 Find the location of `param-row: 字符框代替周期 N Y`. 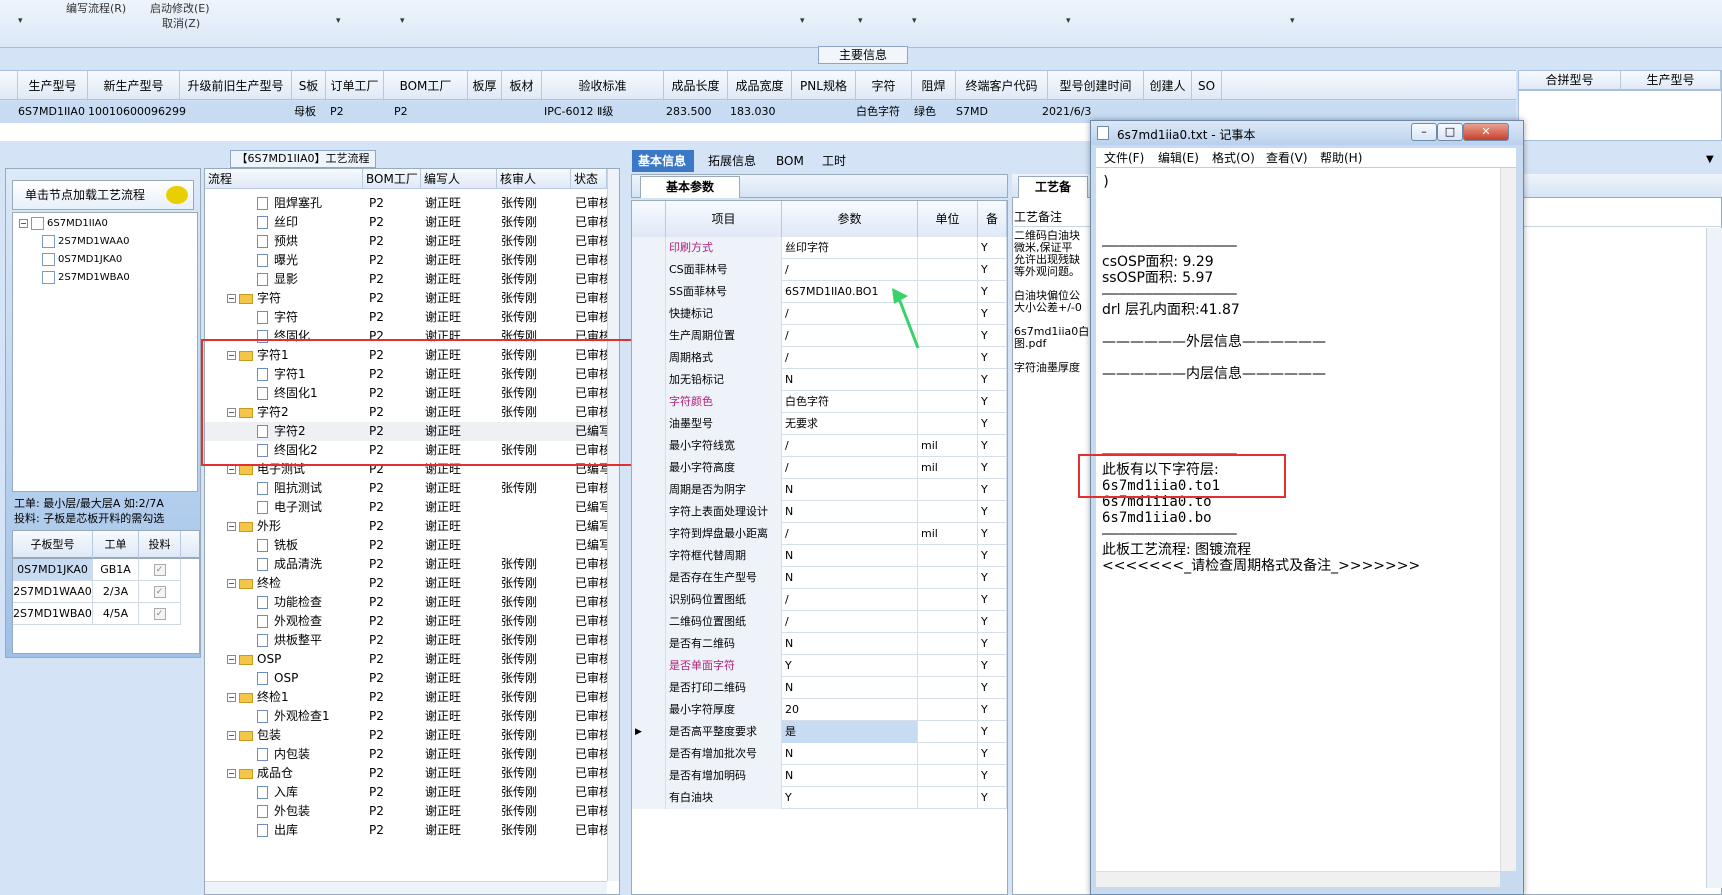

param-row: 字符框代替周期 N Y is located at coordinates (819, 556).